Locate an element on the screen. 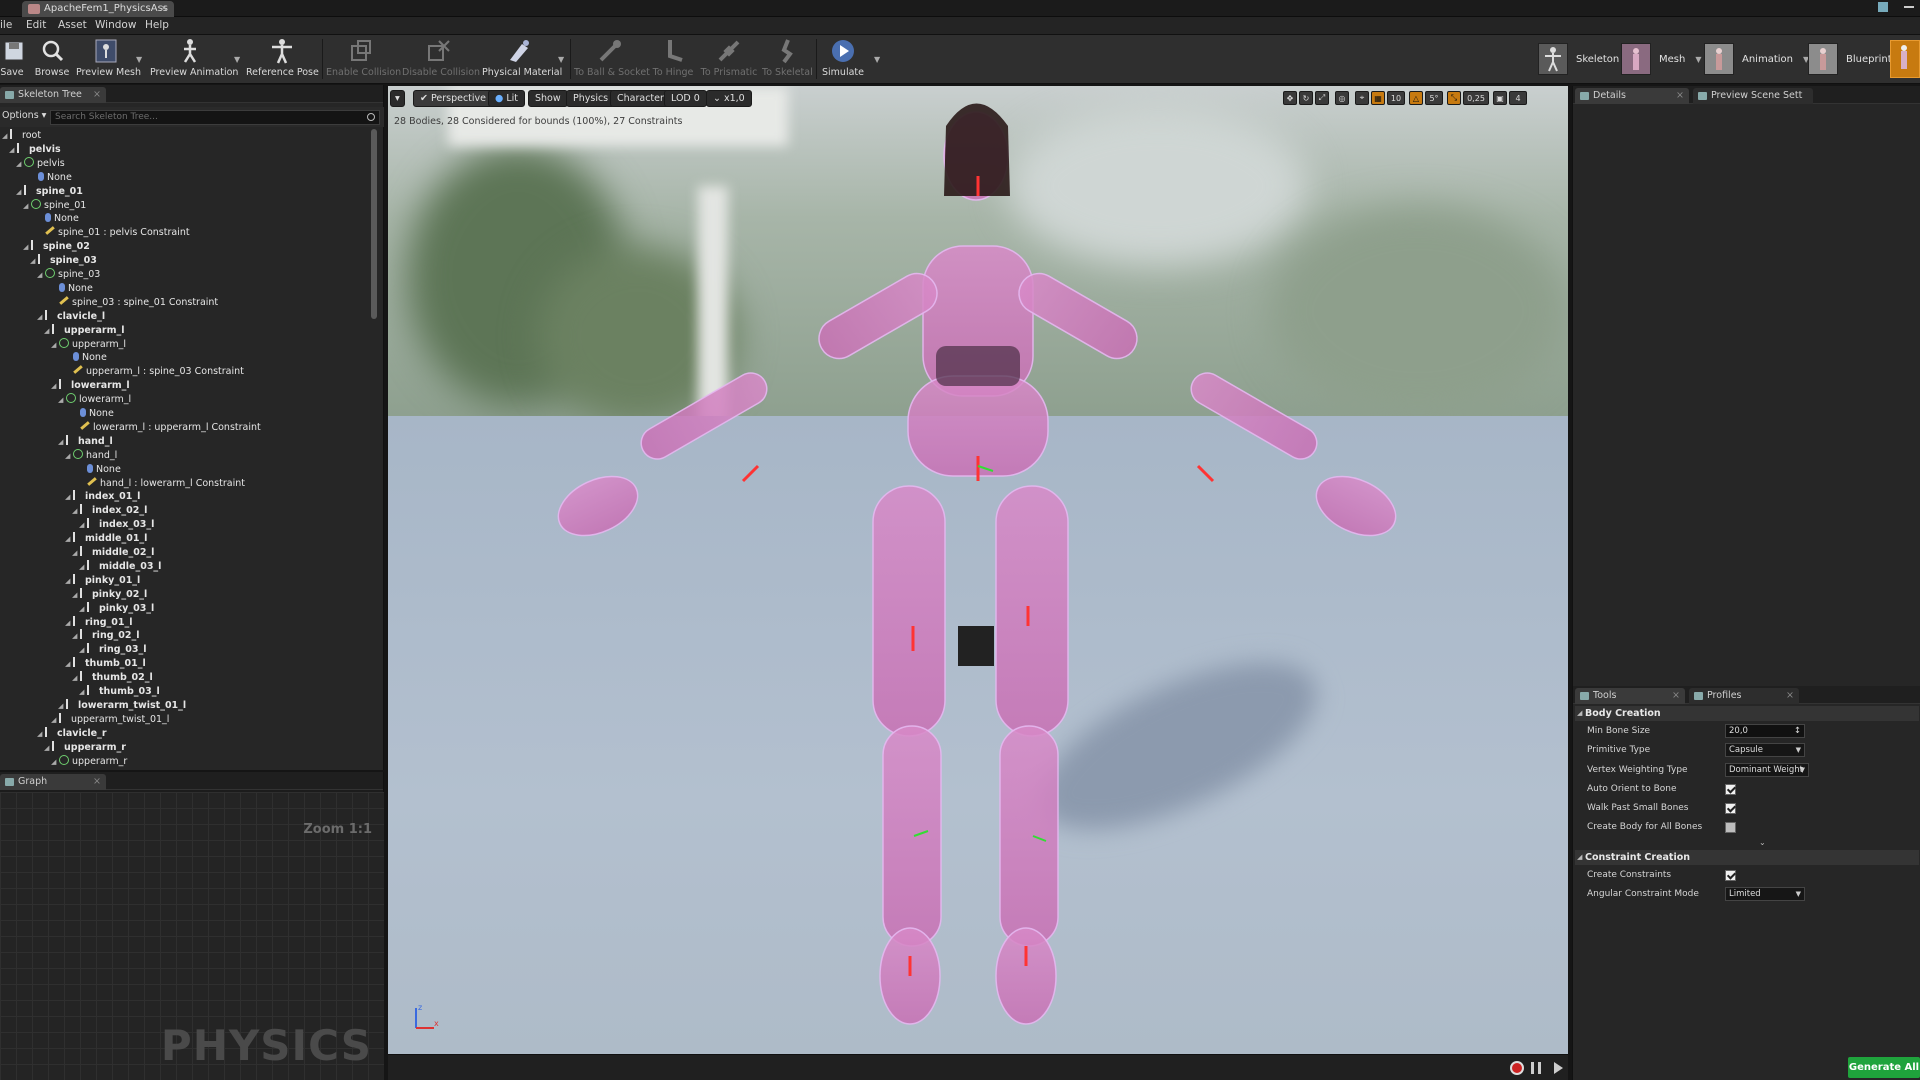  expand-advanced-icon: ⌄ is located at coordinates (1762, 842).